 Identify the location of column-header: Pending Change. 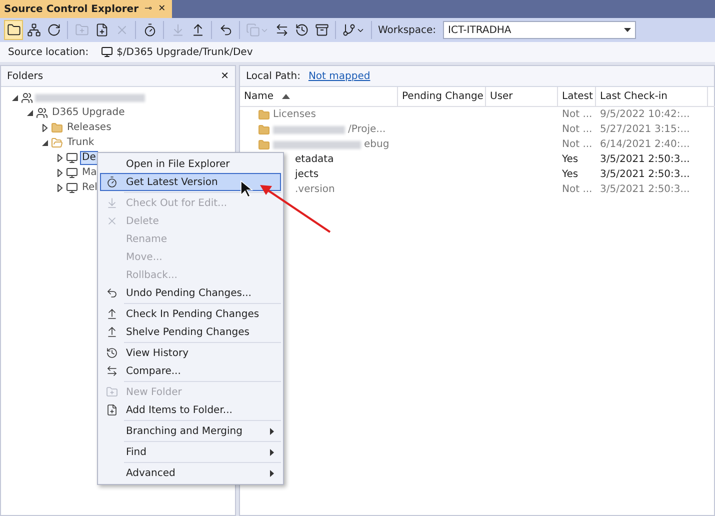
(442, 97).